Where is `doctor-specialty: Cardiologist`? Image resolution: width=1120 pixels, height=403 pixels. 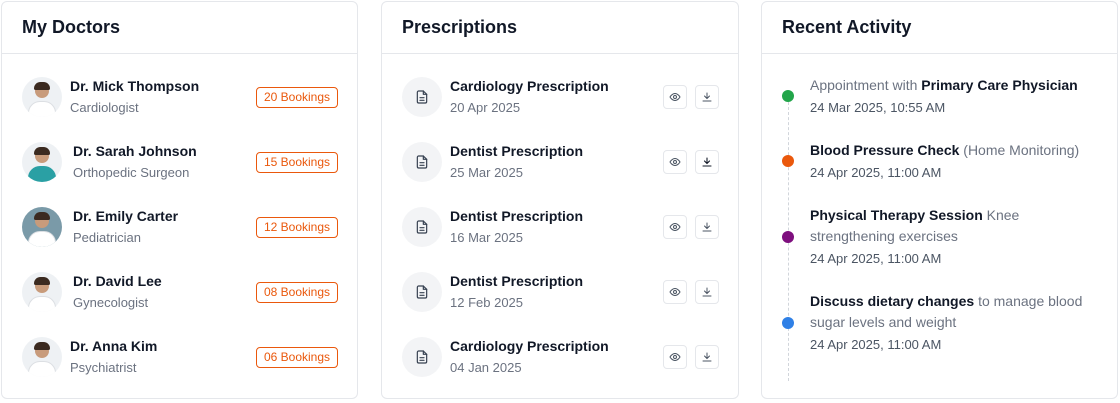
doctor-specialty: Cardiologist is located at coordinates (104, 107).